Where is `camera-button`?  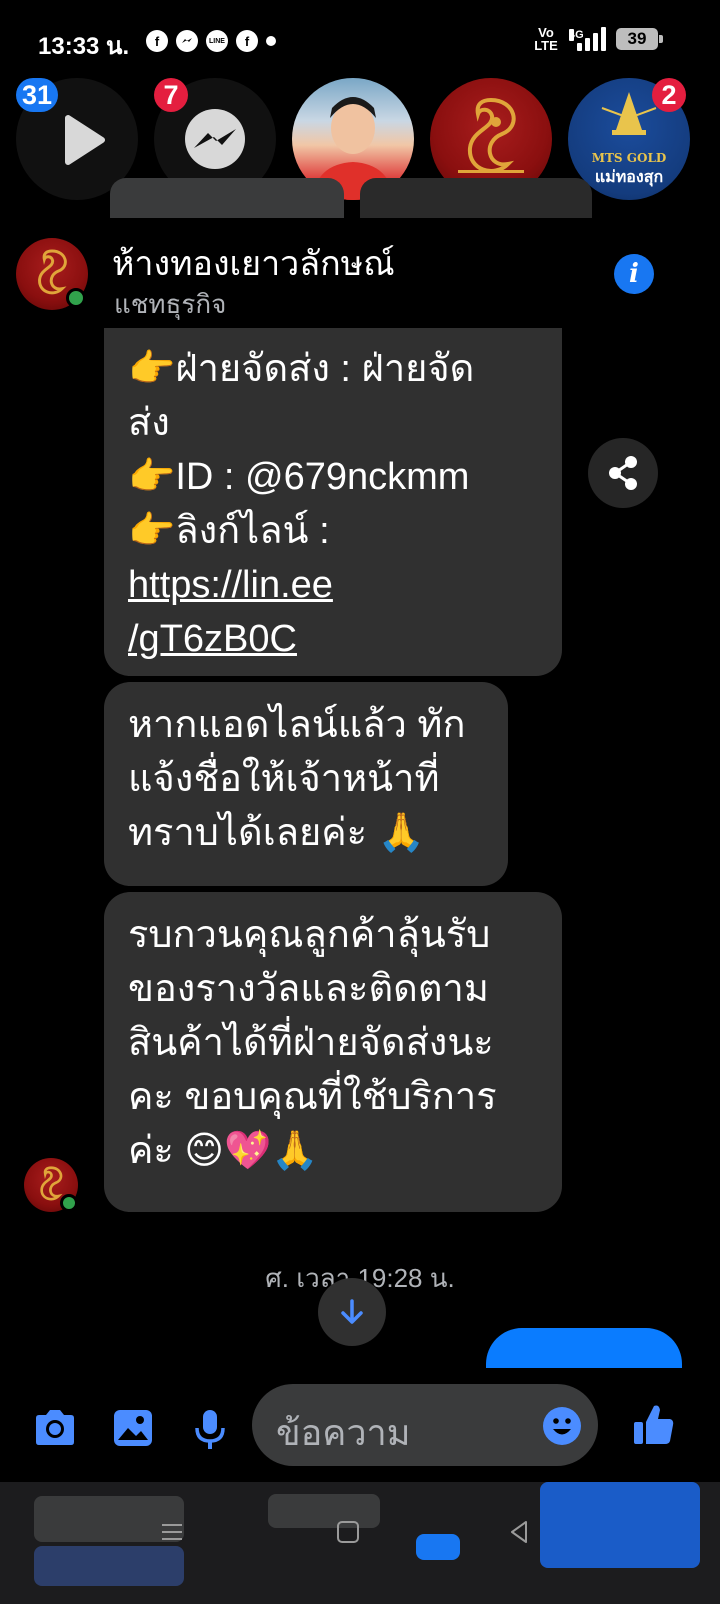
camera-button is located at coordinates (55, 1430).